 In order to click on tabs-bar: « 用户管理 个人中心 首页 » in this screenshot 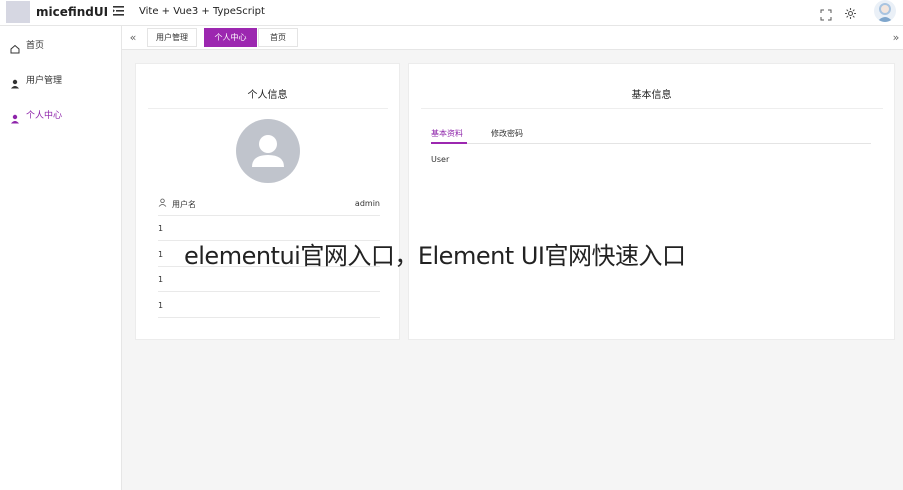, I will do `click(512, 38)`.